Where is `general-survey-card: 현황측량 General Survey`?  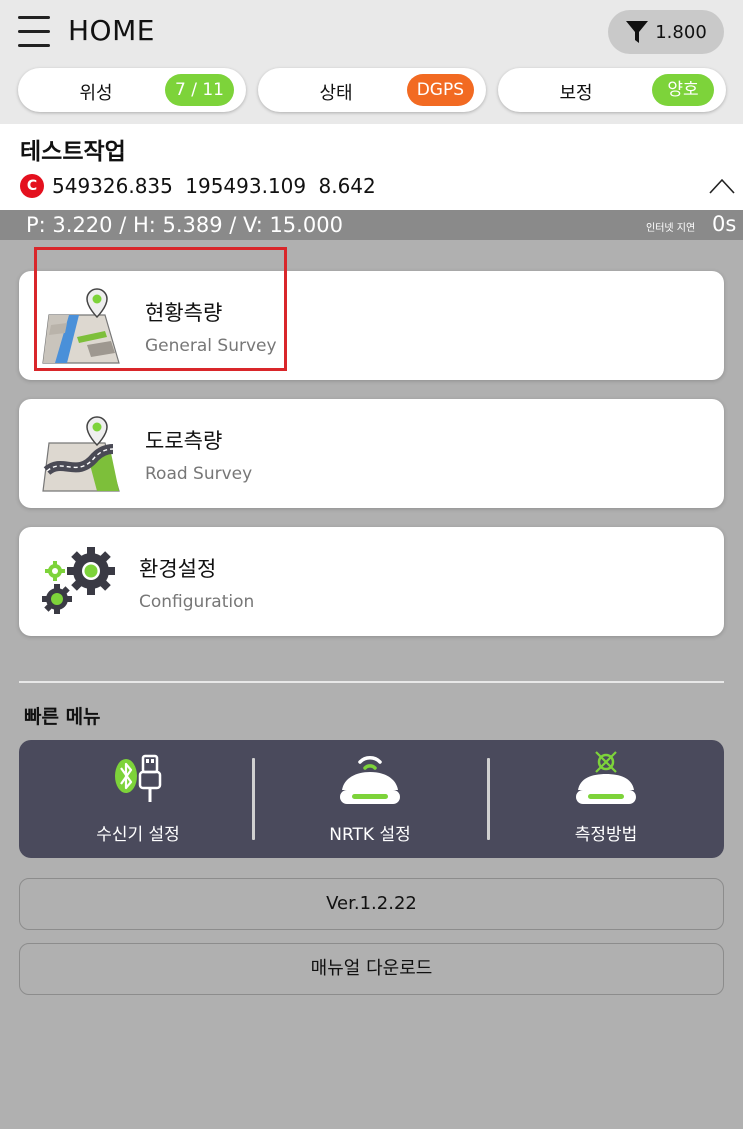 general-survey-card: 현황측량 General Survey is located at coordinates (371, 313).